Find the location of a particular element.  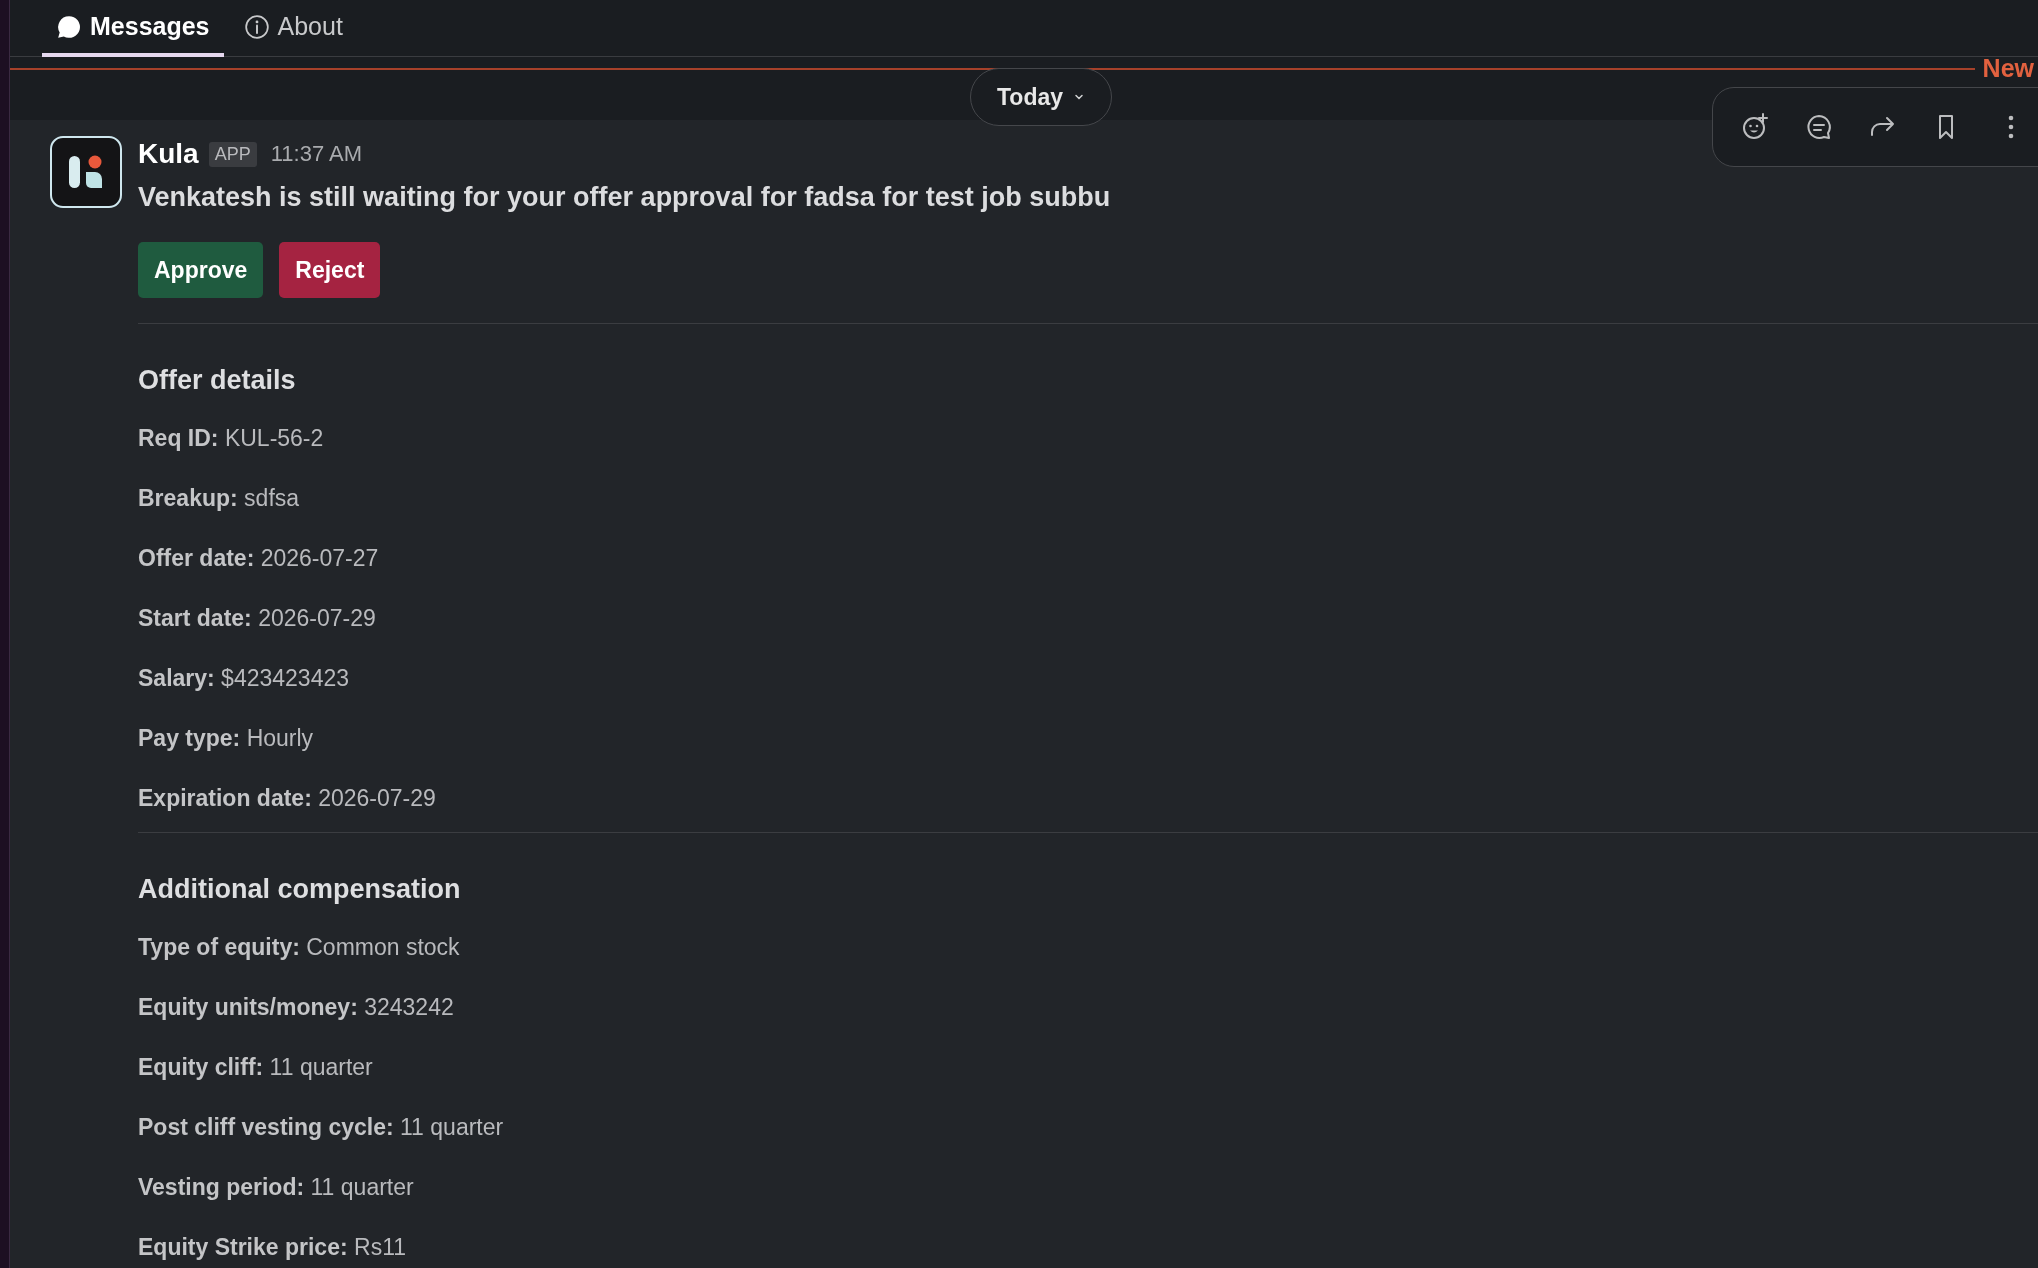

detail-line: Equity units/money: 3243242 is located at coordinates (296, 1007).